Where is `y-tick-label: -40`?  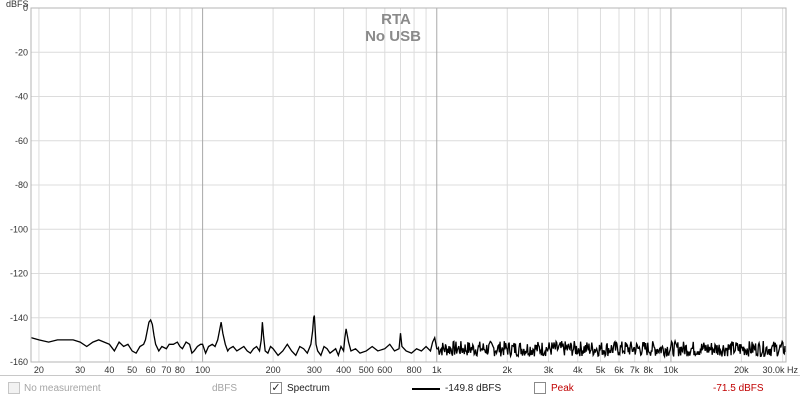
y-tick-label: -40 is located at coordinates (21, 97).